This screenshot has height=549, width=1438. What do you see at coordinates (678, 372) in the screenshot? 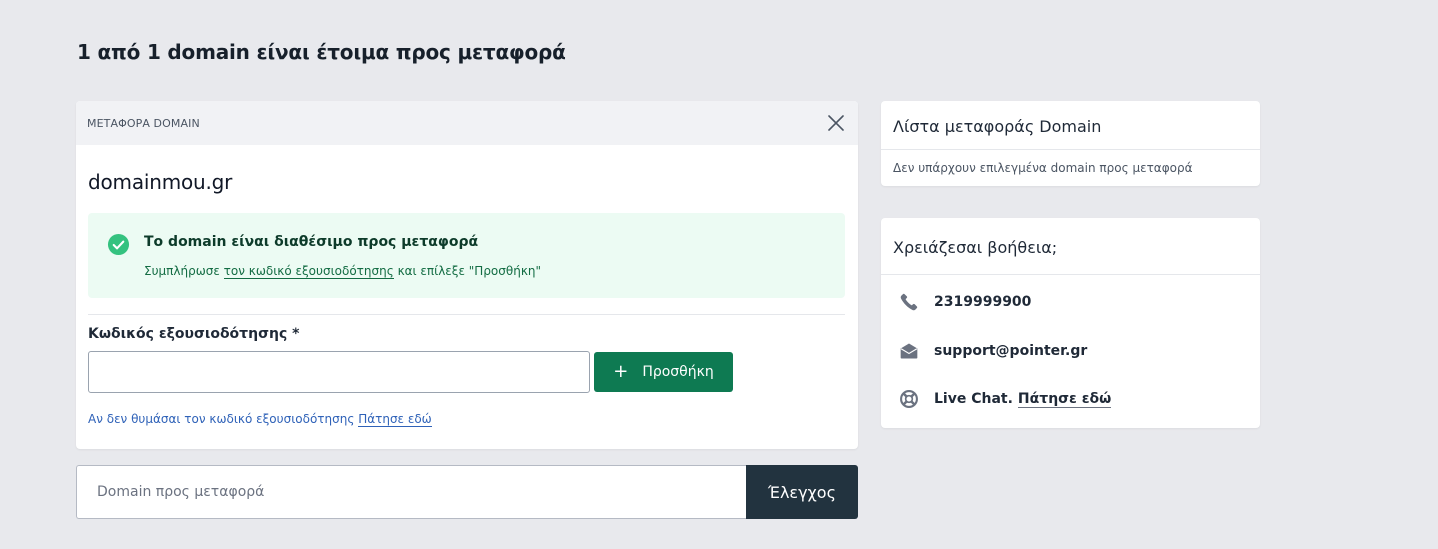
I see `add-button-label: Προσθήκη` at bounding box center [678, 372].